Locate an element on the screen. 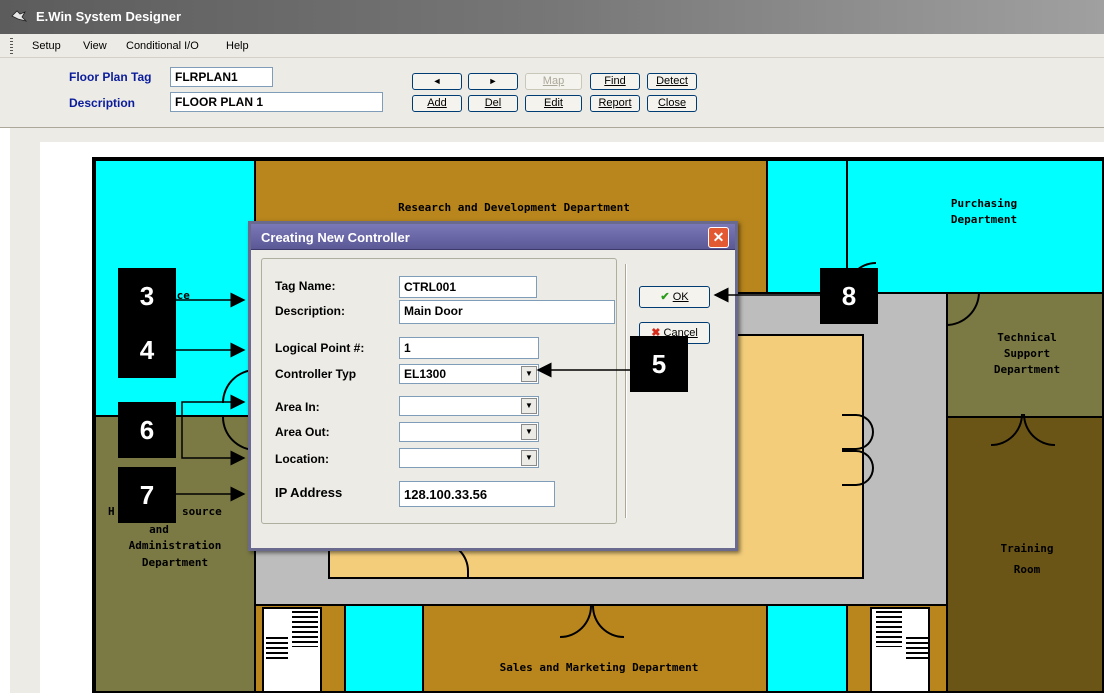  room-label-ceo-2: ice is located at coordinates (180, 295).